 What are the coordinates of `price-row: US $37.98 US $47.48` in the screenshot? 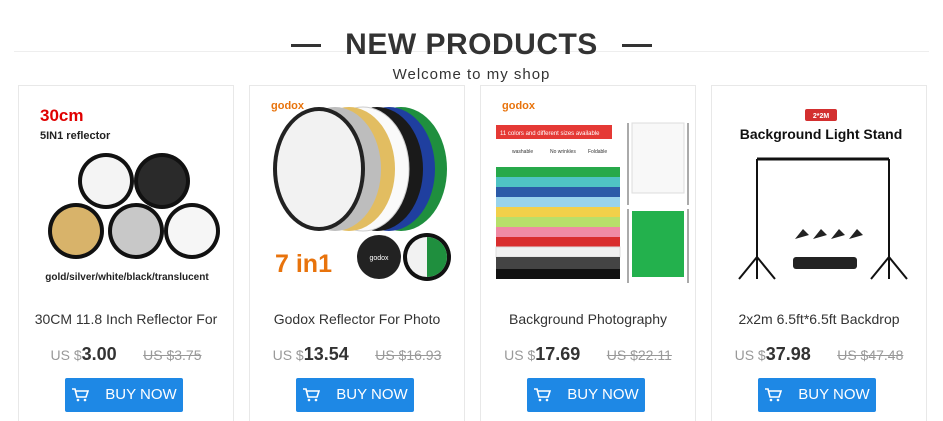 It's located at (819, 356).